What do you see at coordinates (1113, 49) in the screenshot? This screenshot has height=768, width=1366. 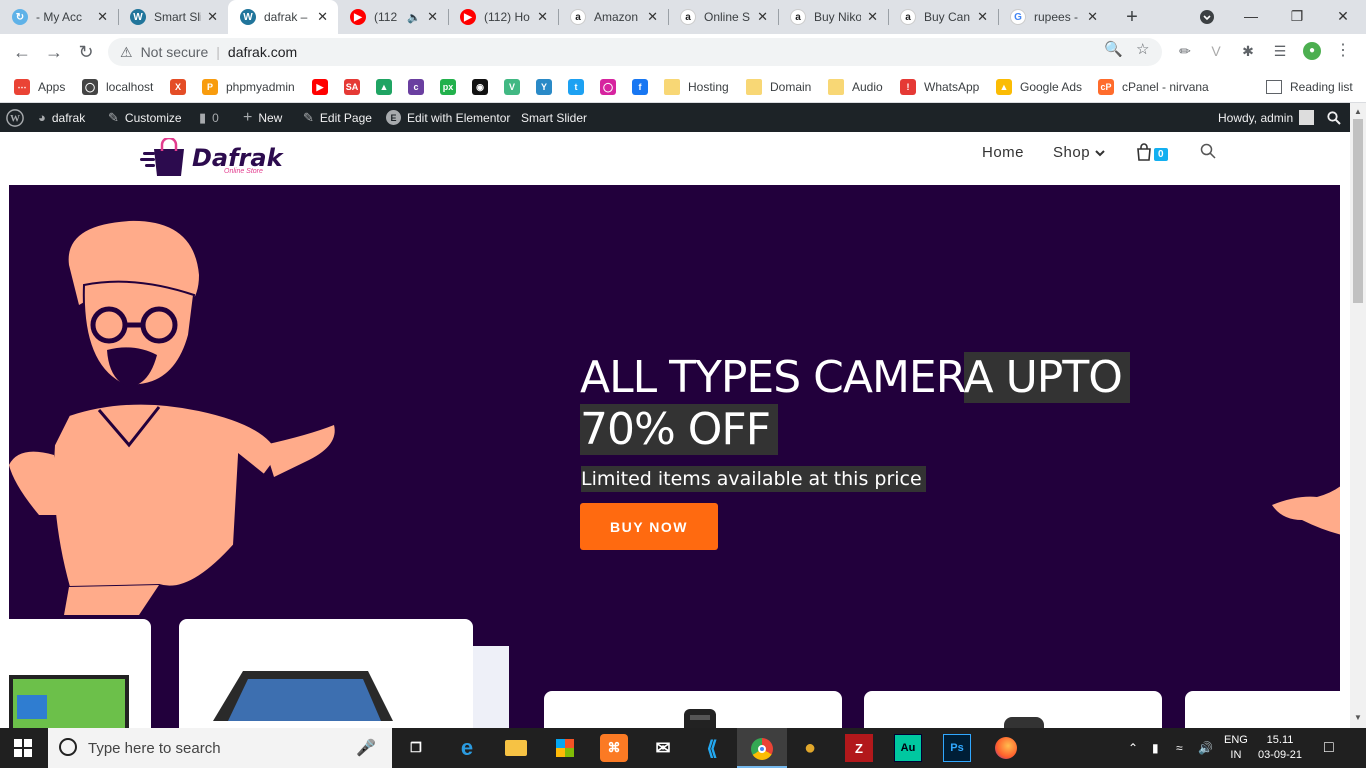 I see `zoom-icon: 🔍` at bounding box center [1113, 49].